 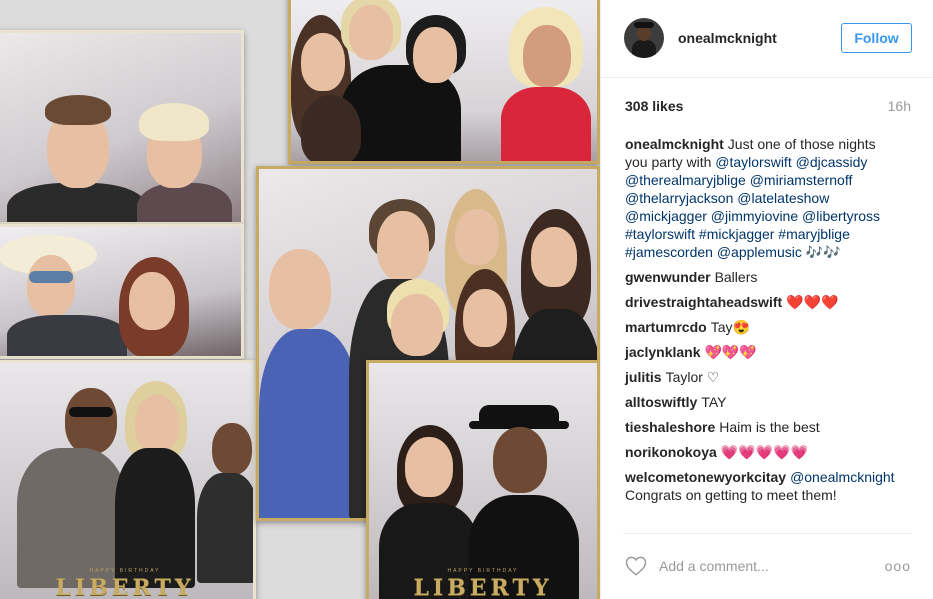 What do you see at coordinates (660, 234) in the screenshot?
I see `mention-link: #taylorswift` at bounding box center [660, 234].